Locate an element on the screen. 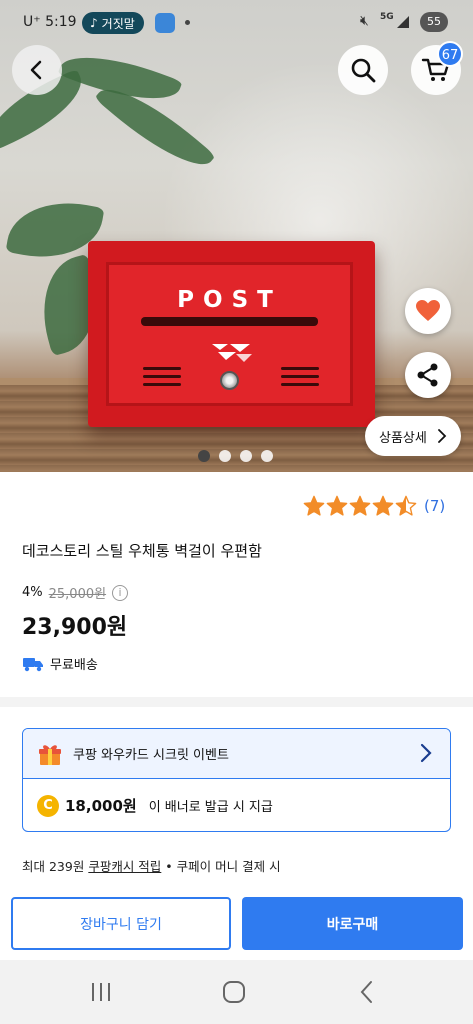 The height and width of the screenshot is (1024, 473). now-playing-chip: ♪ 거짓말 is located at coordinates (113, 23).